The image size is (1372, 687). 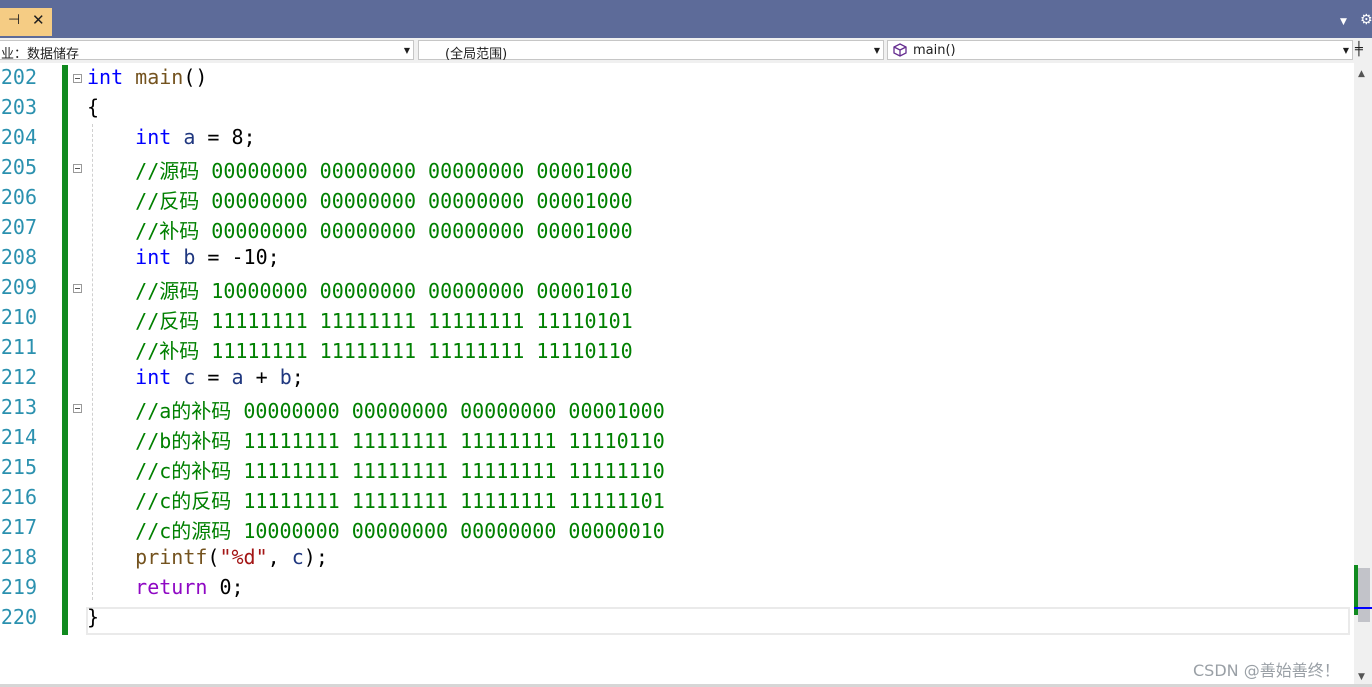 I want to click on line-number: 210, so click(x=18, y=317).